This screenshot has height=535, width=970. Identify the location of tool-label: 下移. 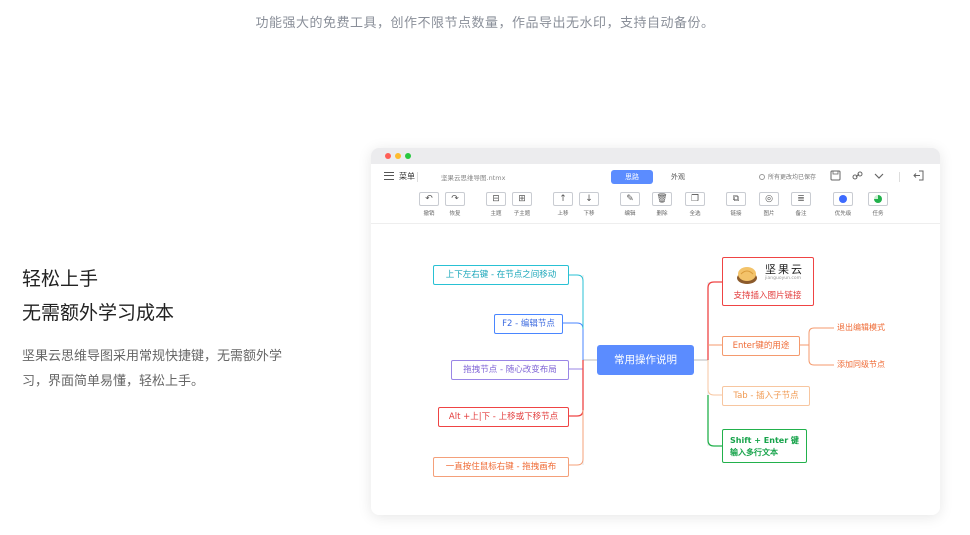
(589, 214).